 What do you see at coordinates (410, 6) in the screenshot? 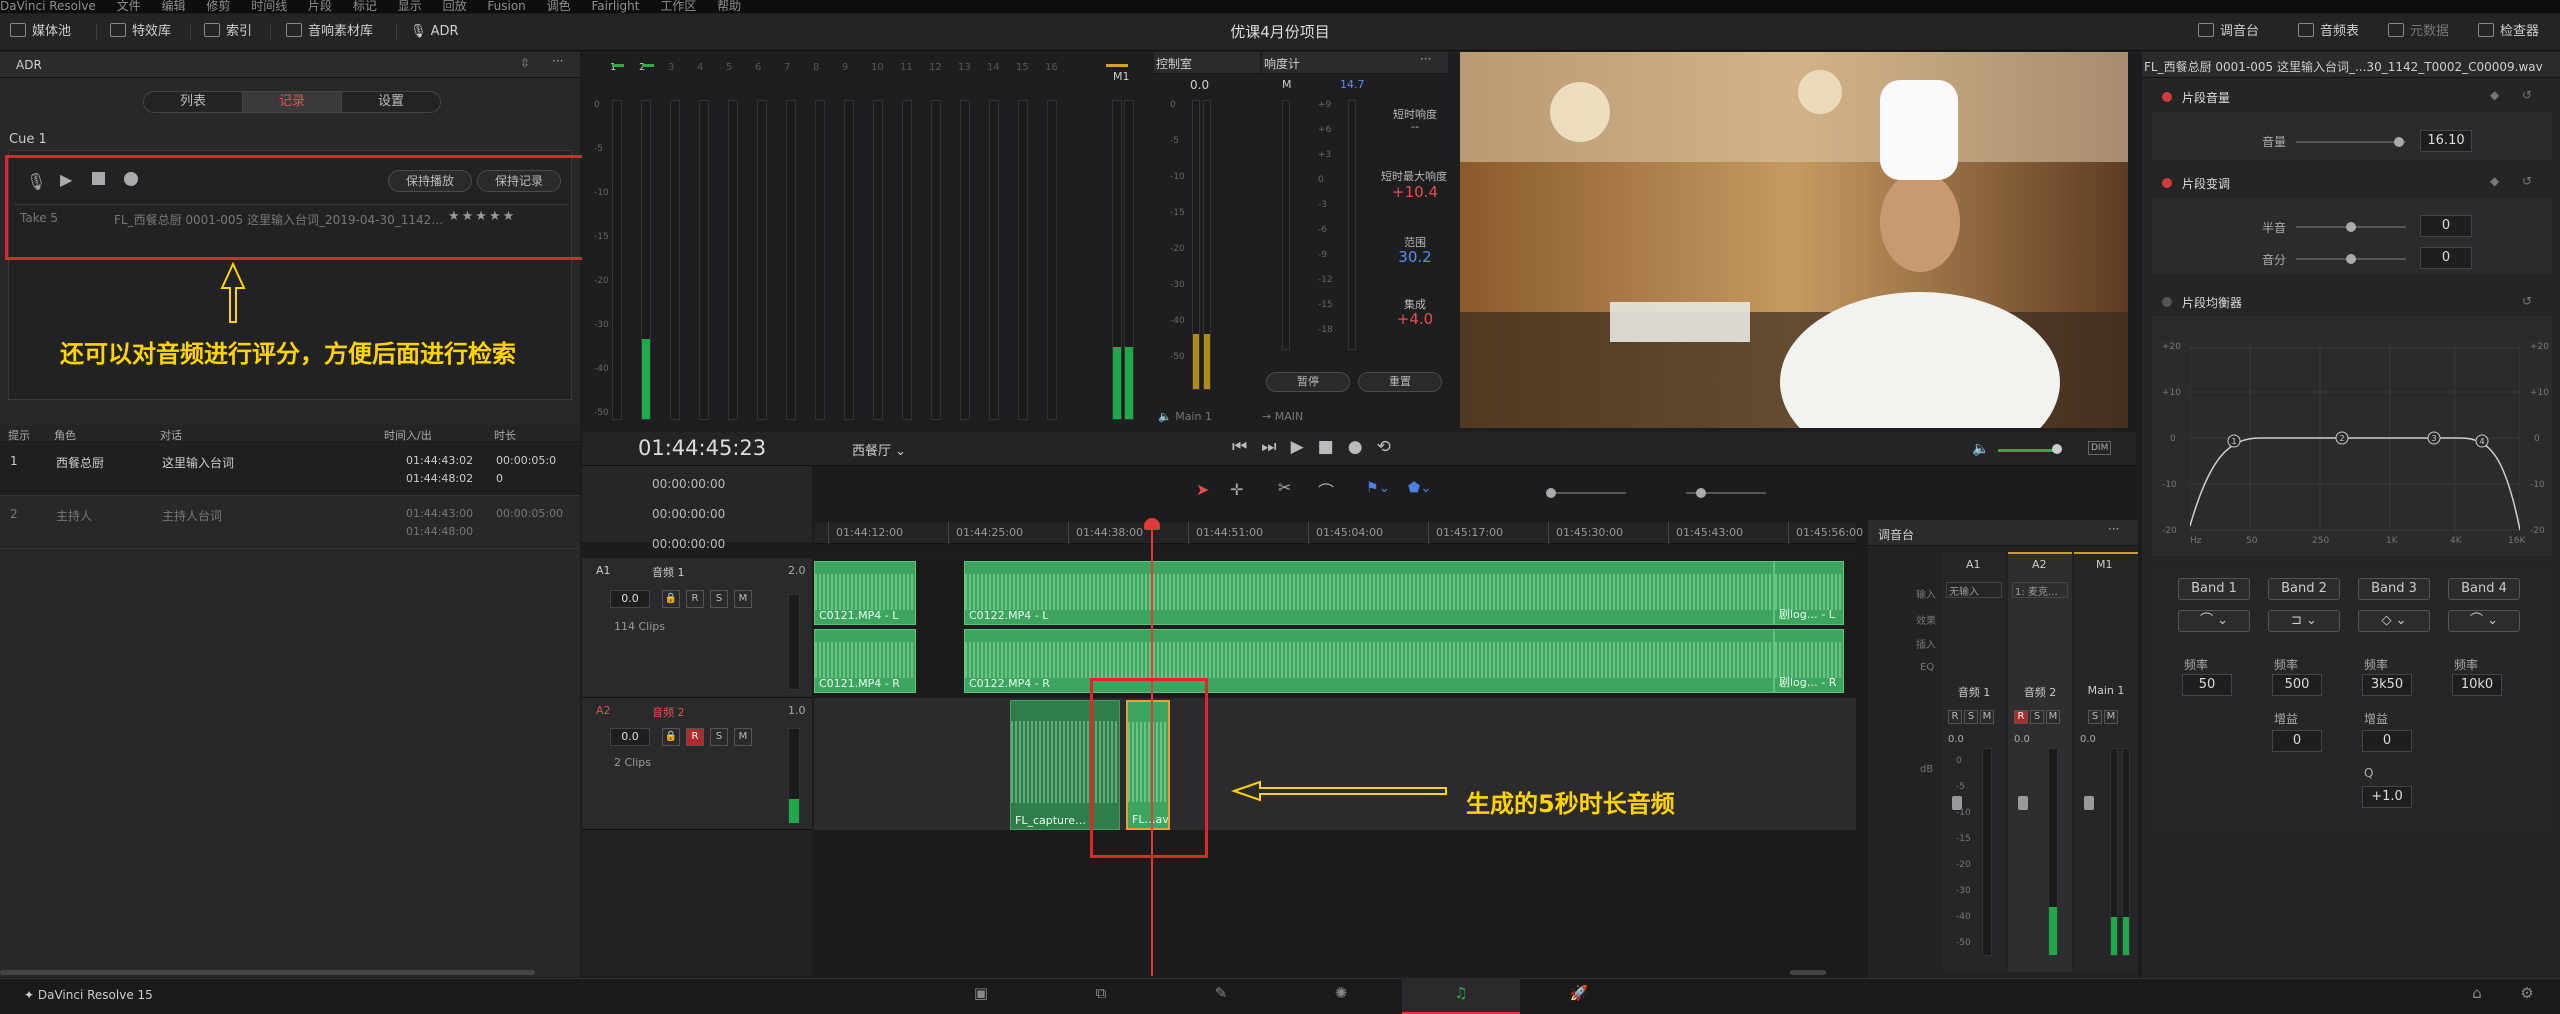
I see `menu-view: 显示` at bounding box center [410, 6].